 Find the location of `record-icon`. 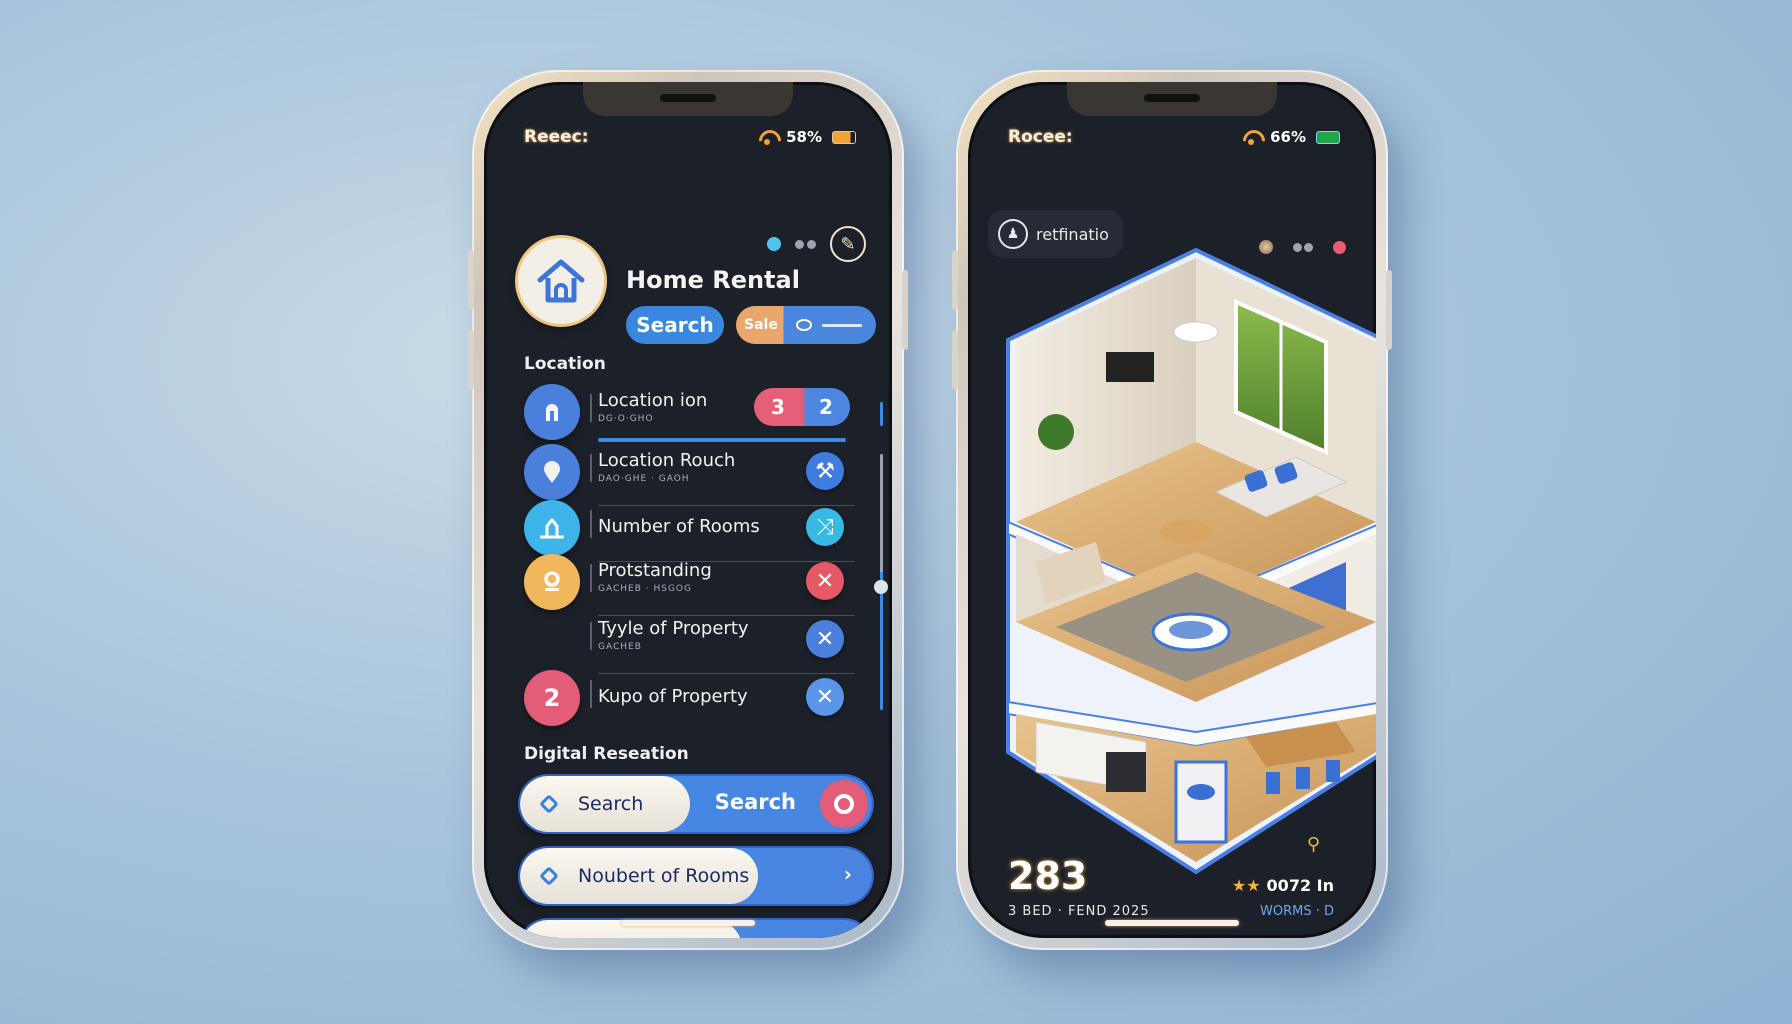

record-icon is located at coordinates (844, 804).